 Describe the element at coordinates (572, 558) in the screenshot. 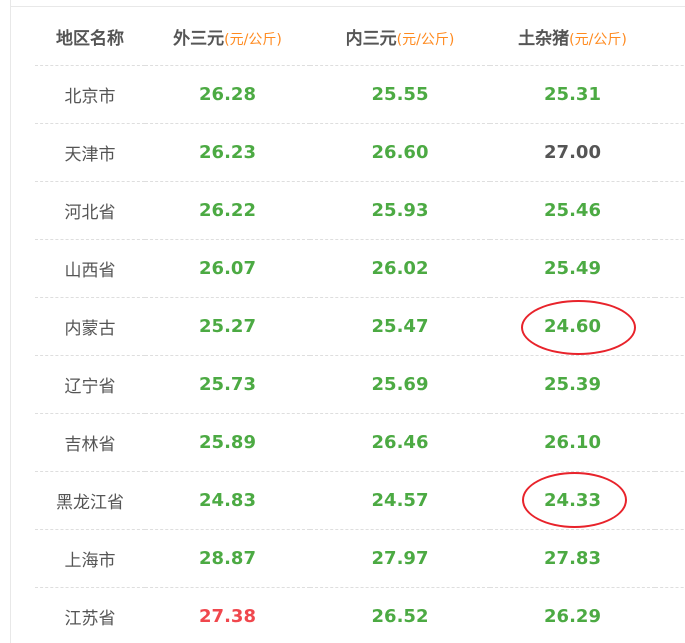

I see `tu-za-zhu-price: 27.83` at that location.